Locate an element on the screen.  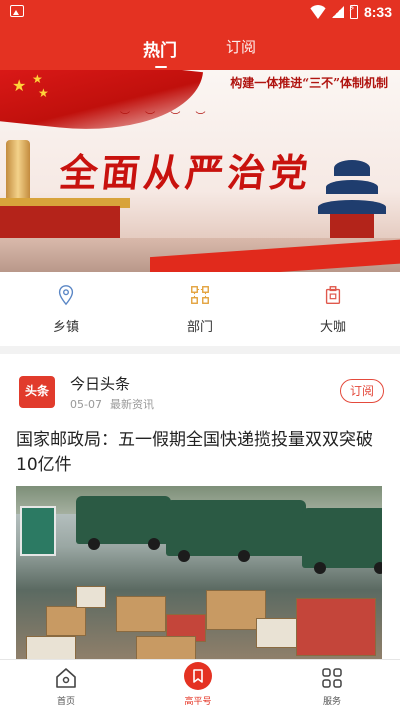
wifi-icon is located at coordinates (318, 12).